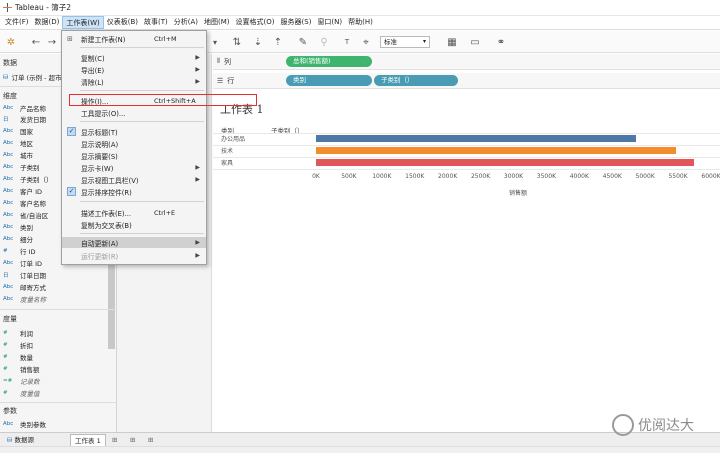  What do you see at coordinates (28, 178) in the screenshot?
I see `field-subcategory-calc: Abc 子类别（）` at bounding box center [28, 178].